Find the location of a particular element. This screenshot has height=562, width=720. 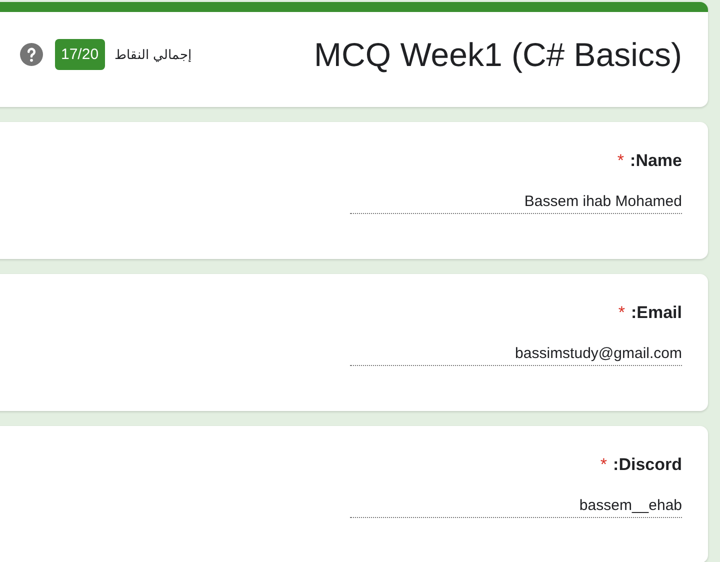

answer-field: bassimstudy@gmail.com is located at coordinates (516, 355).